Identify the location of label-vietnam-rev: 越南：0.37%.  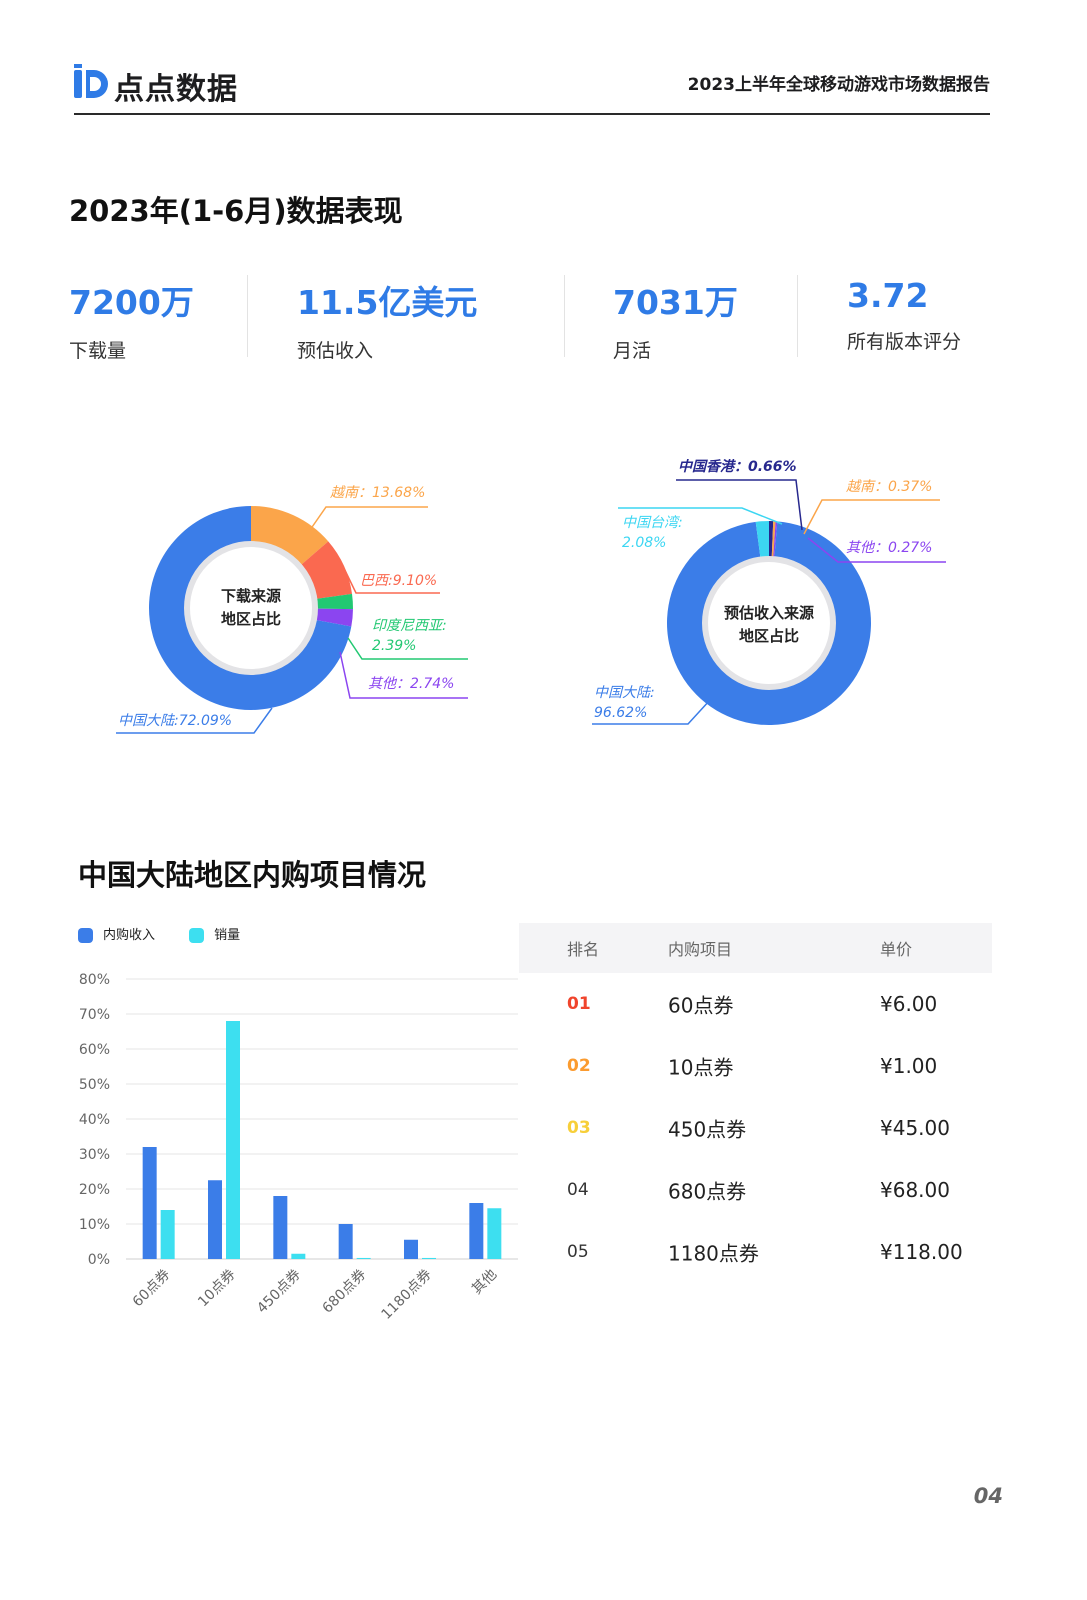
(889, 487).